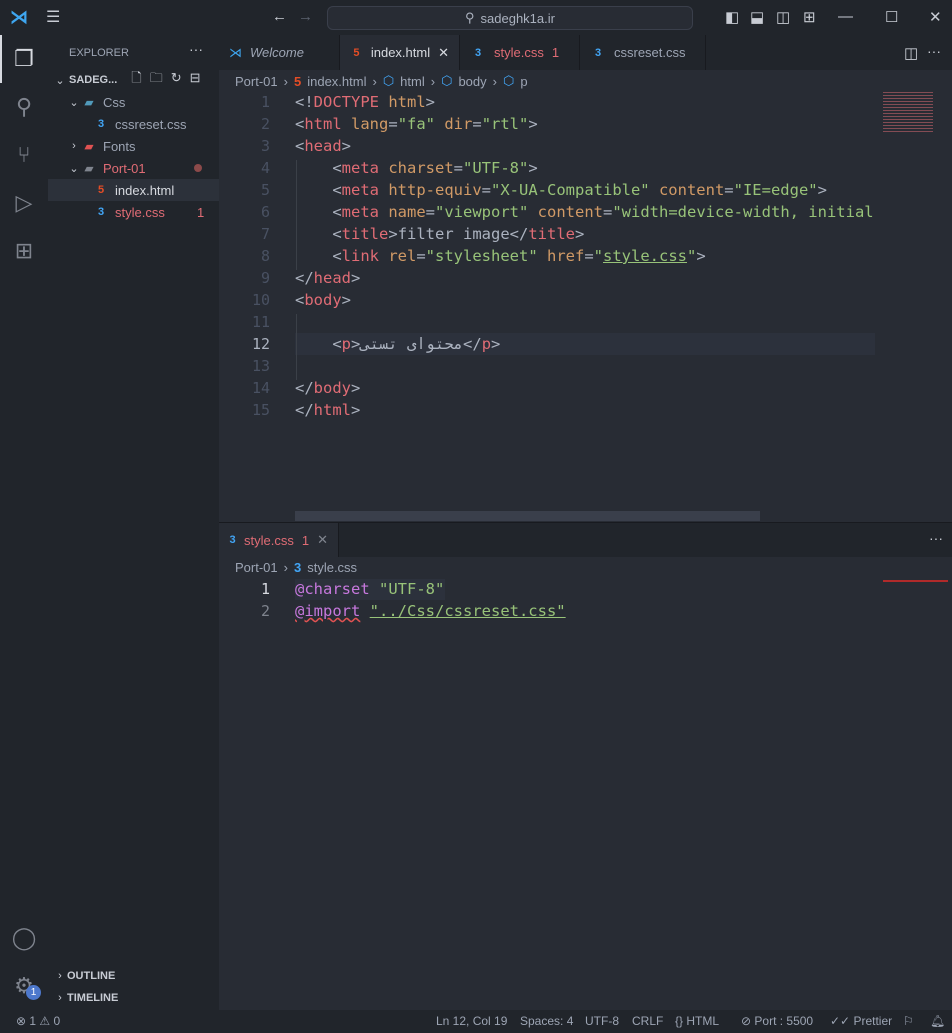  I want to click on encoding: UTF-8, so click(602, 1021).